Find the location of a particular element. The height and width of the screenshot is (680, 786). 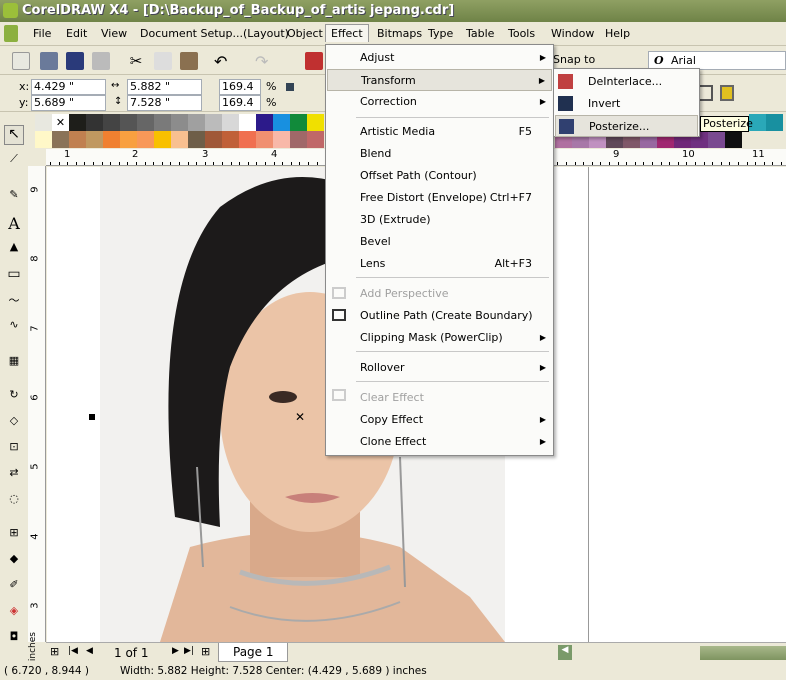

menu-help: Help is located at coordinates (617, 33).